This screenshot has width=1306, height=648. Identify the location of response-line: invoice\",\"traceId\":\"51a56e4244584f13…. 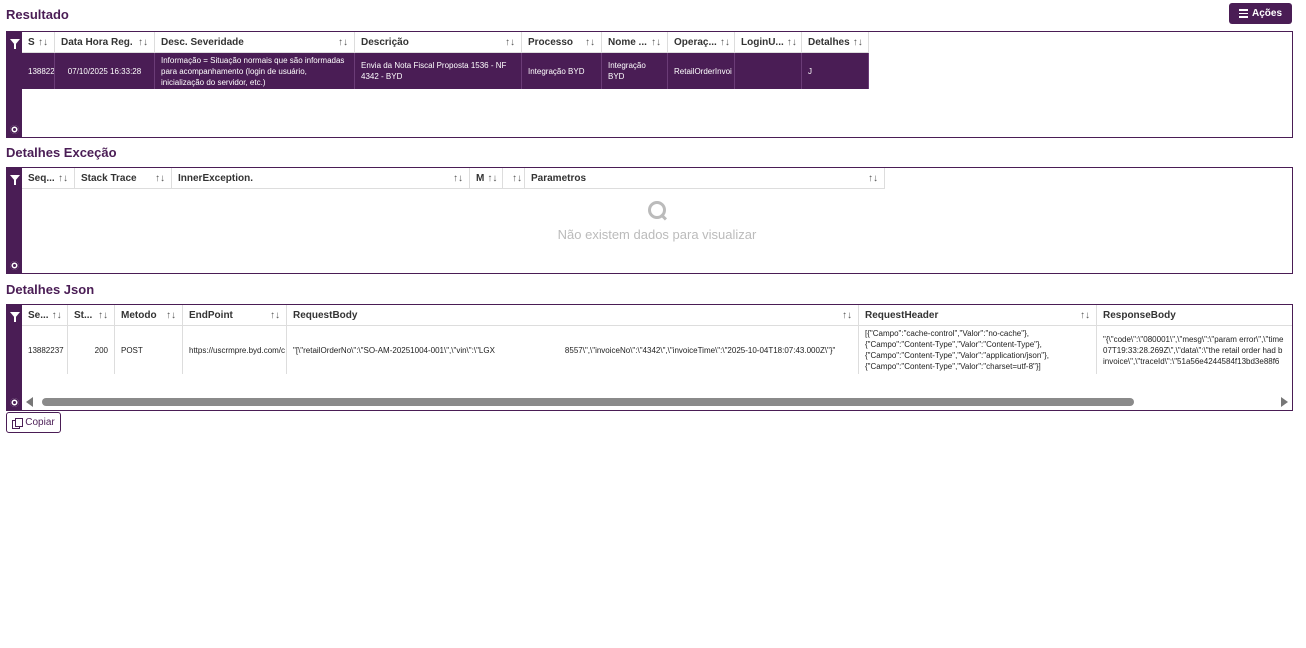
(1191, 361).